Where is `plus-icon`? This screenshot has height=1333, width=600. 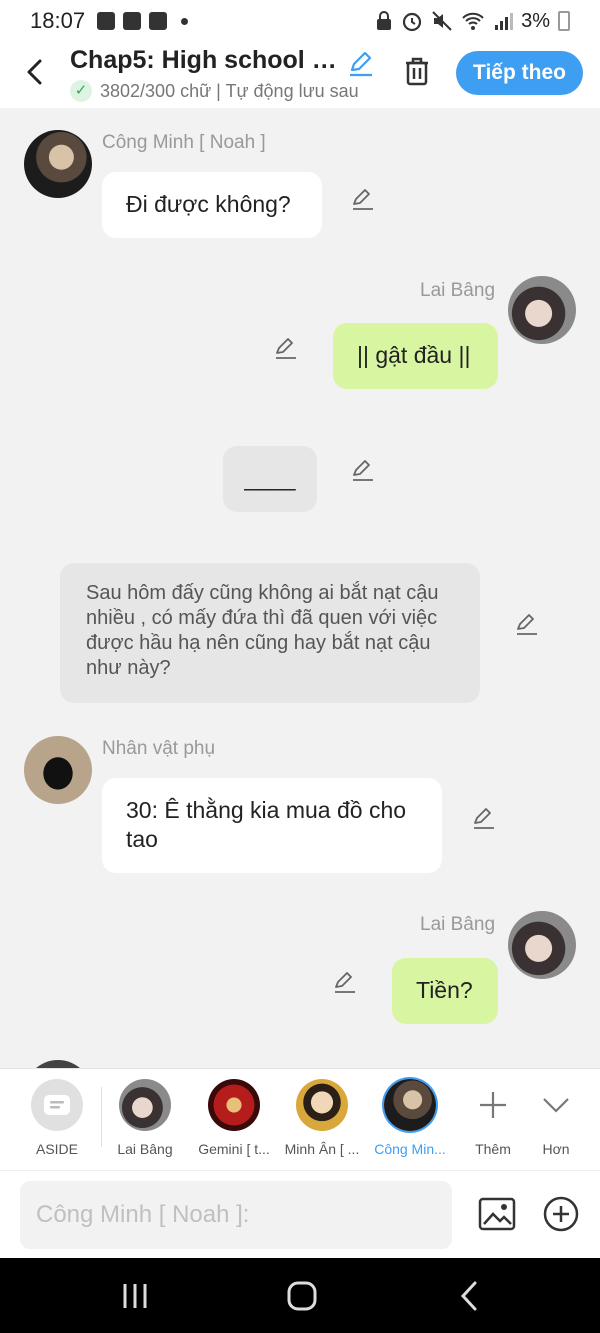 plus-icon is located at coordinates (493, 1105).